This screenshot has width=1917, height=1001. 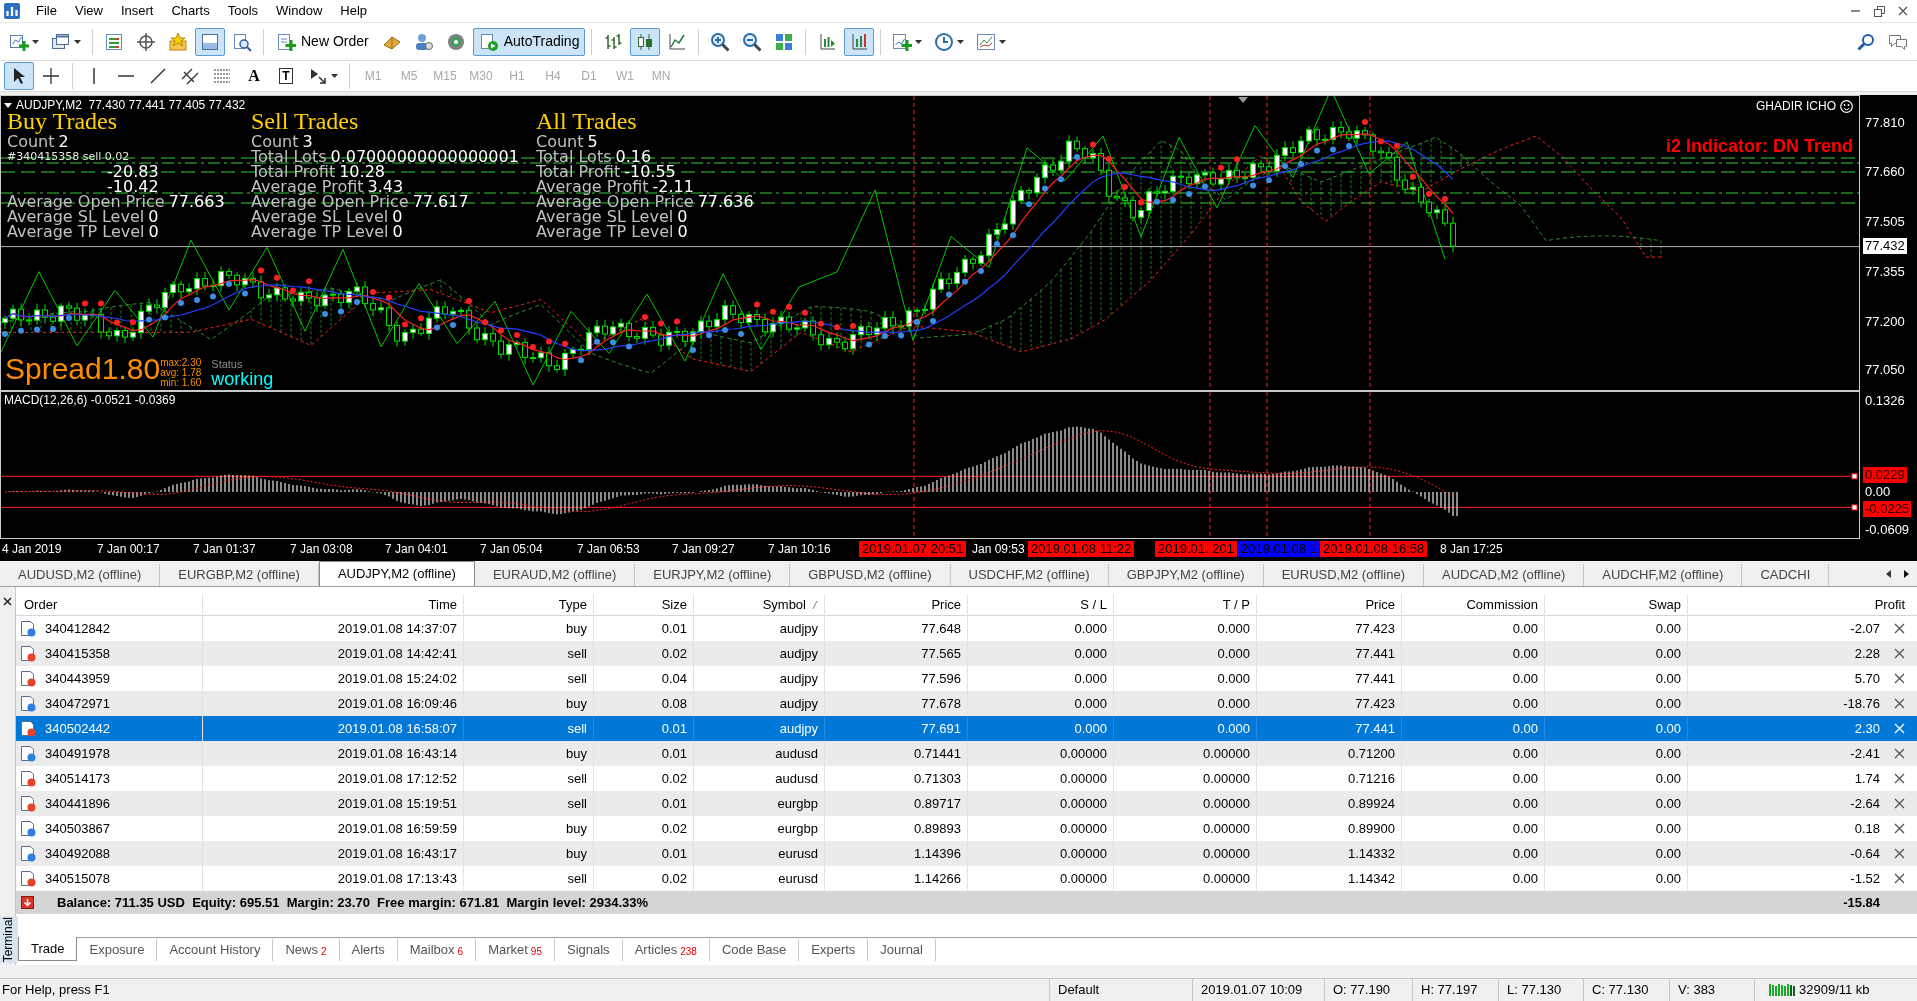 What do you see at coordinates (488, 41) in the screenshot?
I see `document-play-icon` at bounding box center [488, 41].